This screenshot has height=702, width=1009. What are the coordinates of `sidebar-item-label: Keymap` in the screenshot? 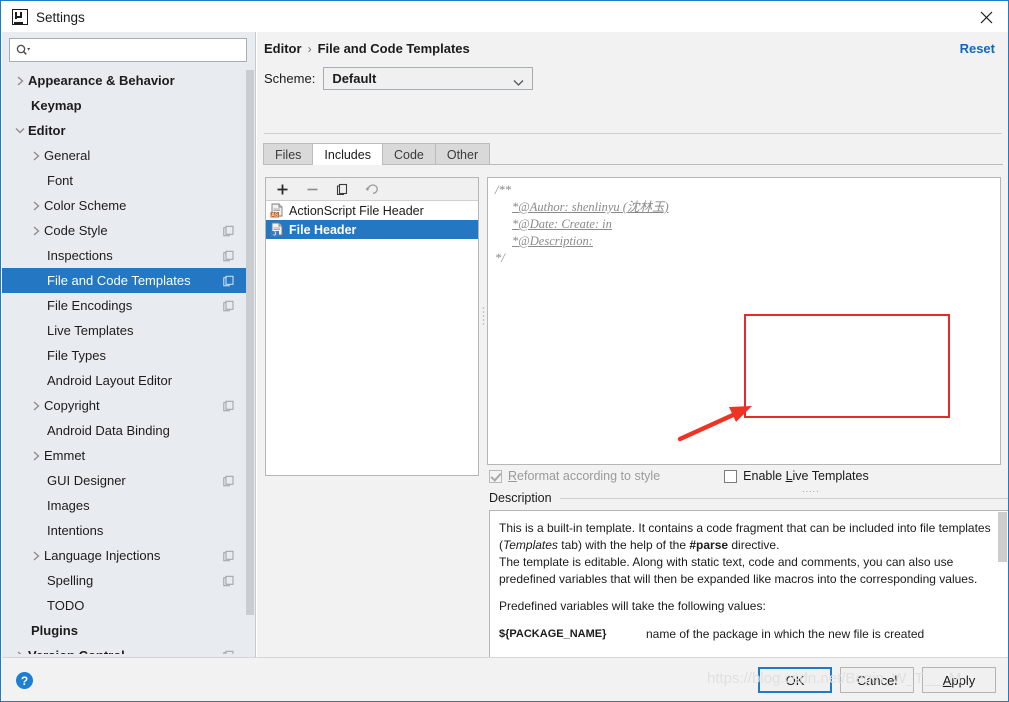 It's located at (56, 105).